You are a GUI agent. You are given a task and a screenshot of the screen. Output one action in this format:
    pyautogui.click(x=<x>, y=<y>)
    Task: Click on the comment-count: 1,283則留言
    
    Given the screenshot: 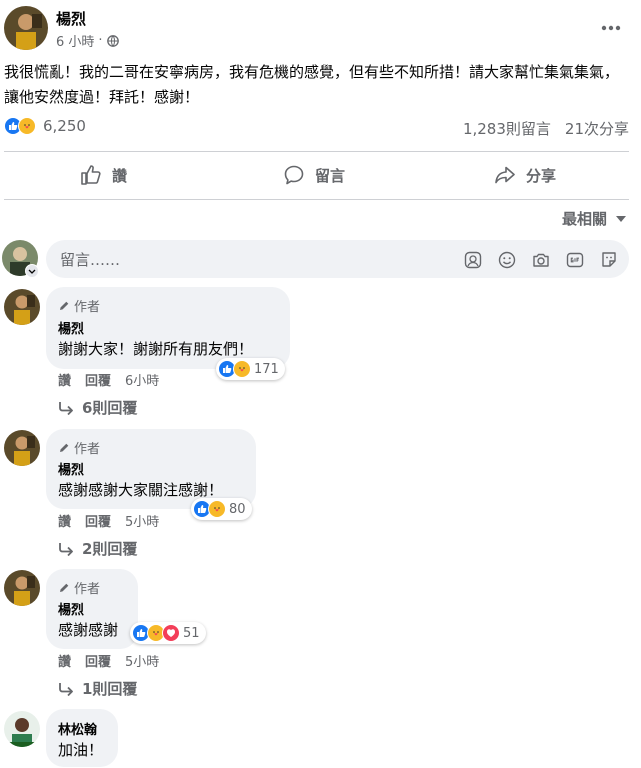 What is the action you would take?
    pyautogui.click(x=507, y=128)
    